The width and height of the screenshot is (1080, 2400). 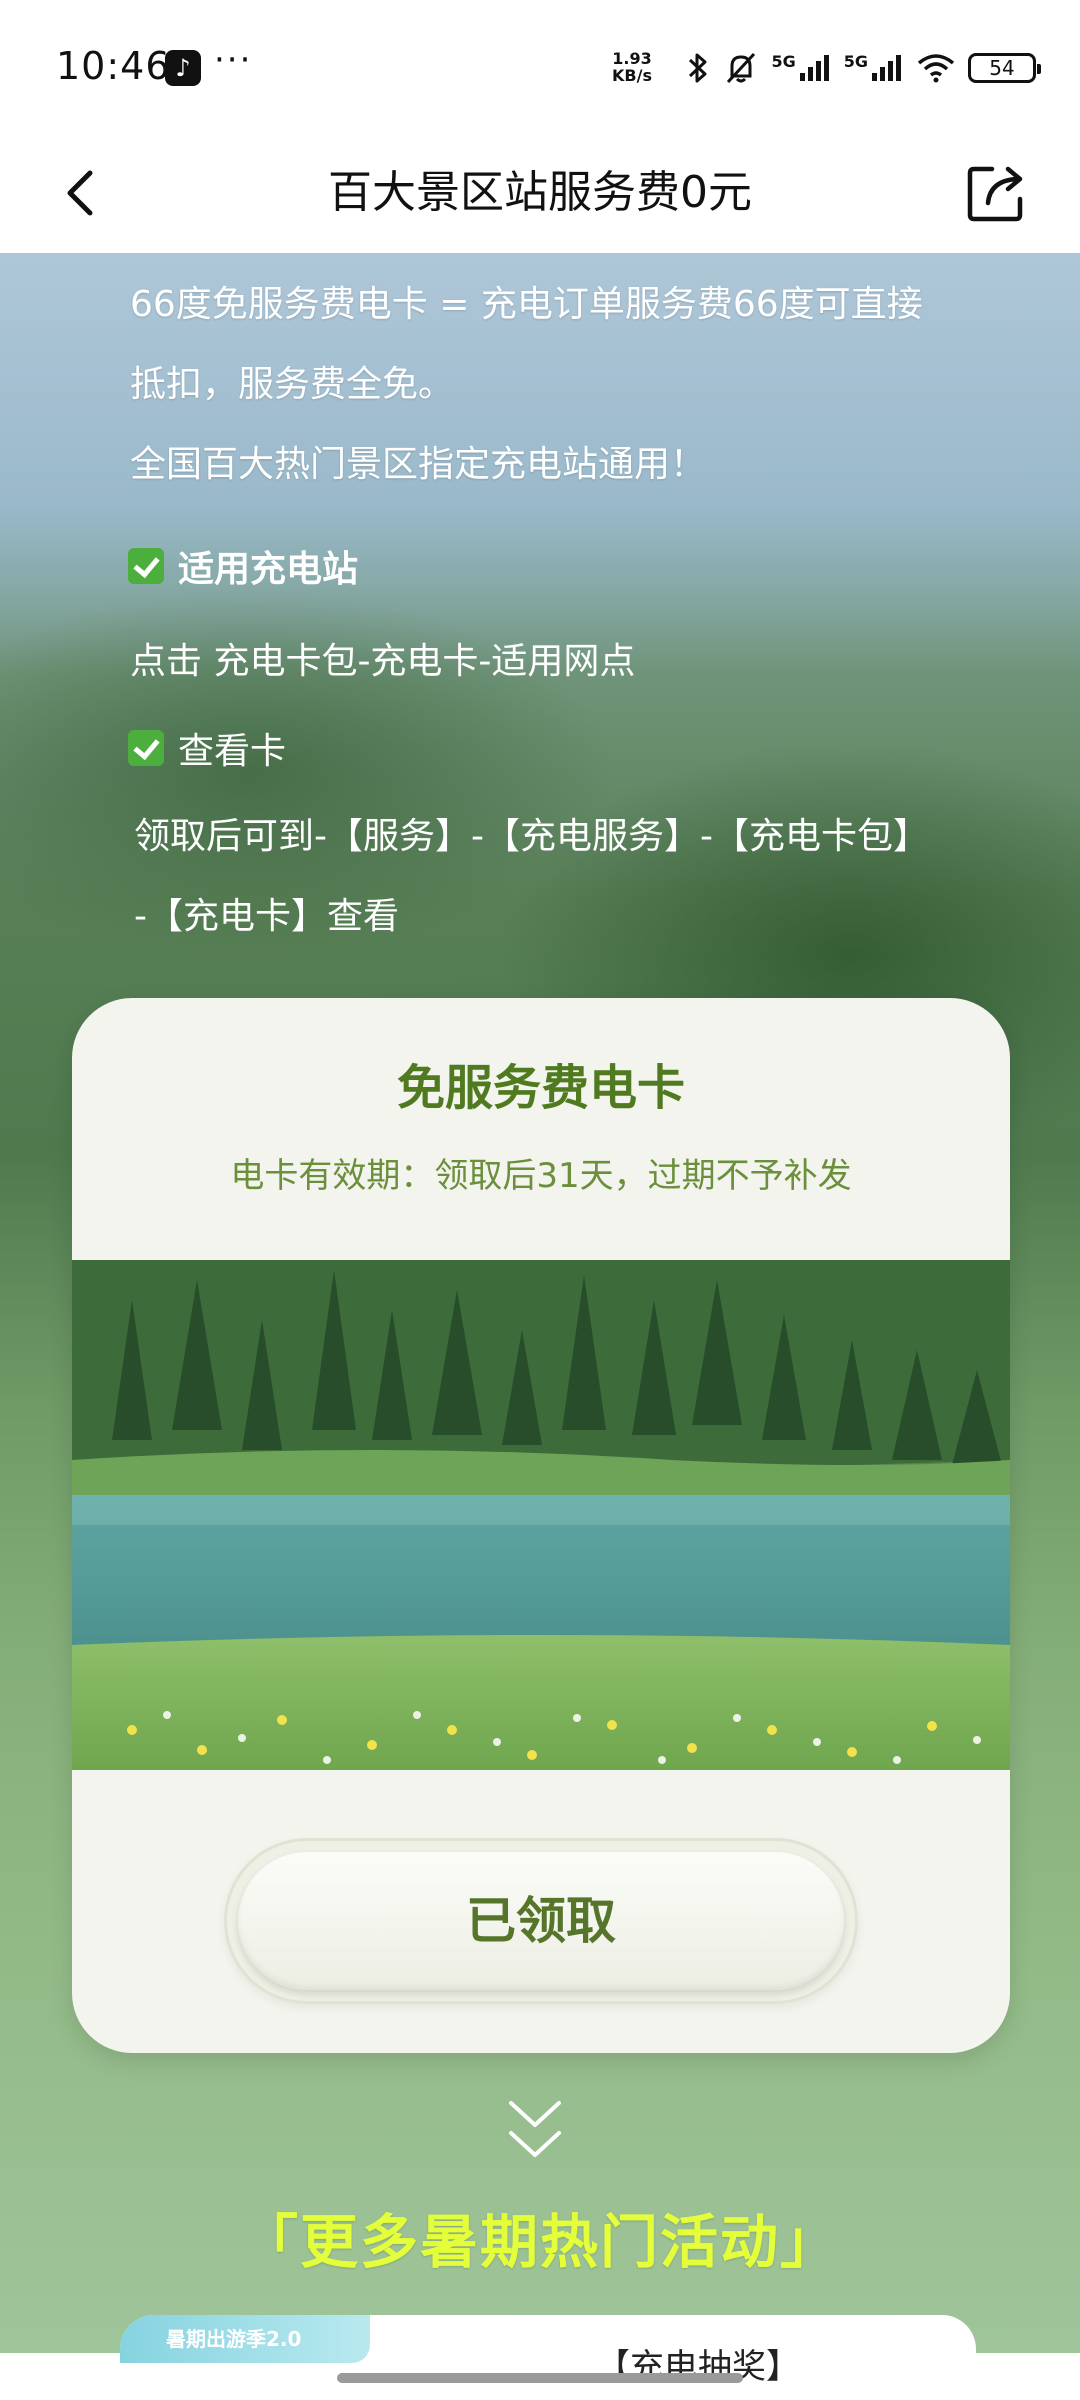 What do you see at coordinates (268, 569) in the screenshot?
I see `stations-heading-label: 适用充电站` at bounding box center [268, 569].